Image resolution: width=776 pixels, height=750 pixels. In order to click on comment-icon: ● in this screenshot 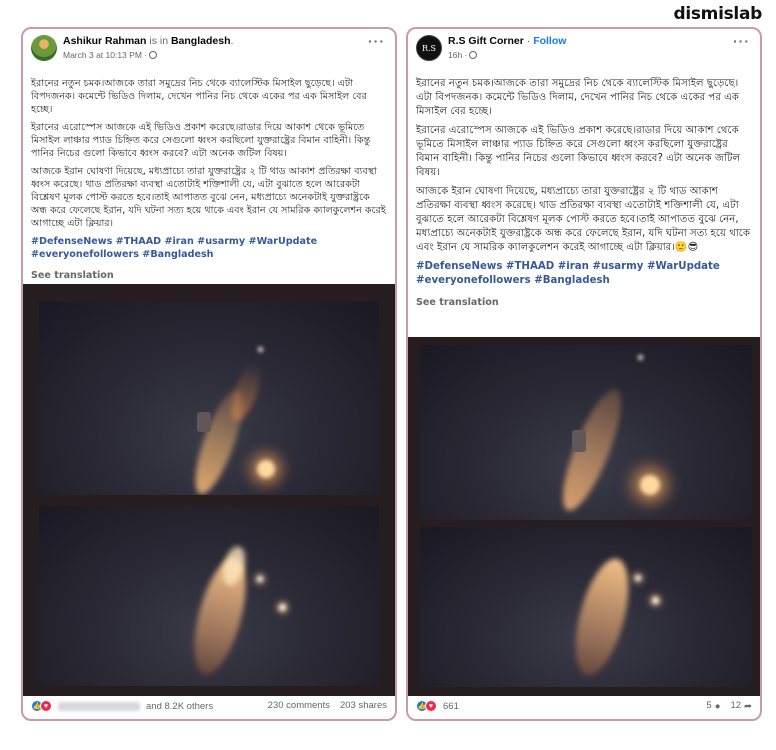, I will do `click(717, 706)`.